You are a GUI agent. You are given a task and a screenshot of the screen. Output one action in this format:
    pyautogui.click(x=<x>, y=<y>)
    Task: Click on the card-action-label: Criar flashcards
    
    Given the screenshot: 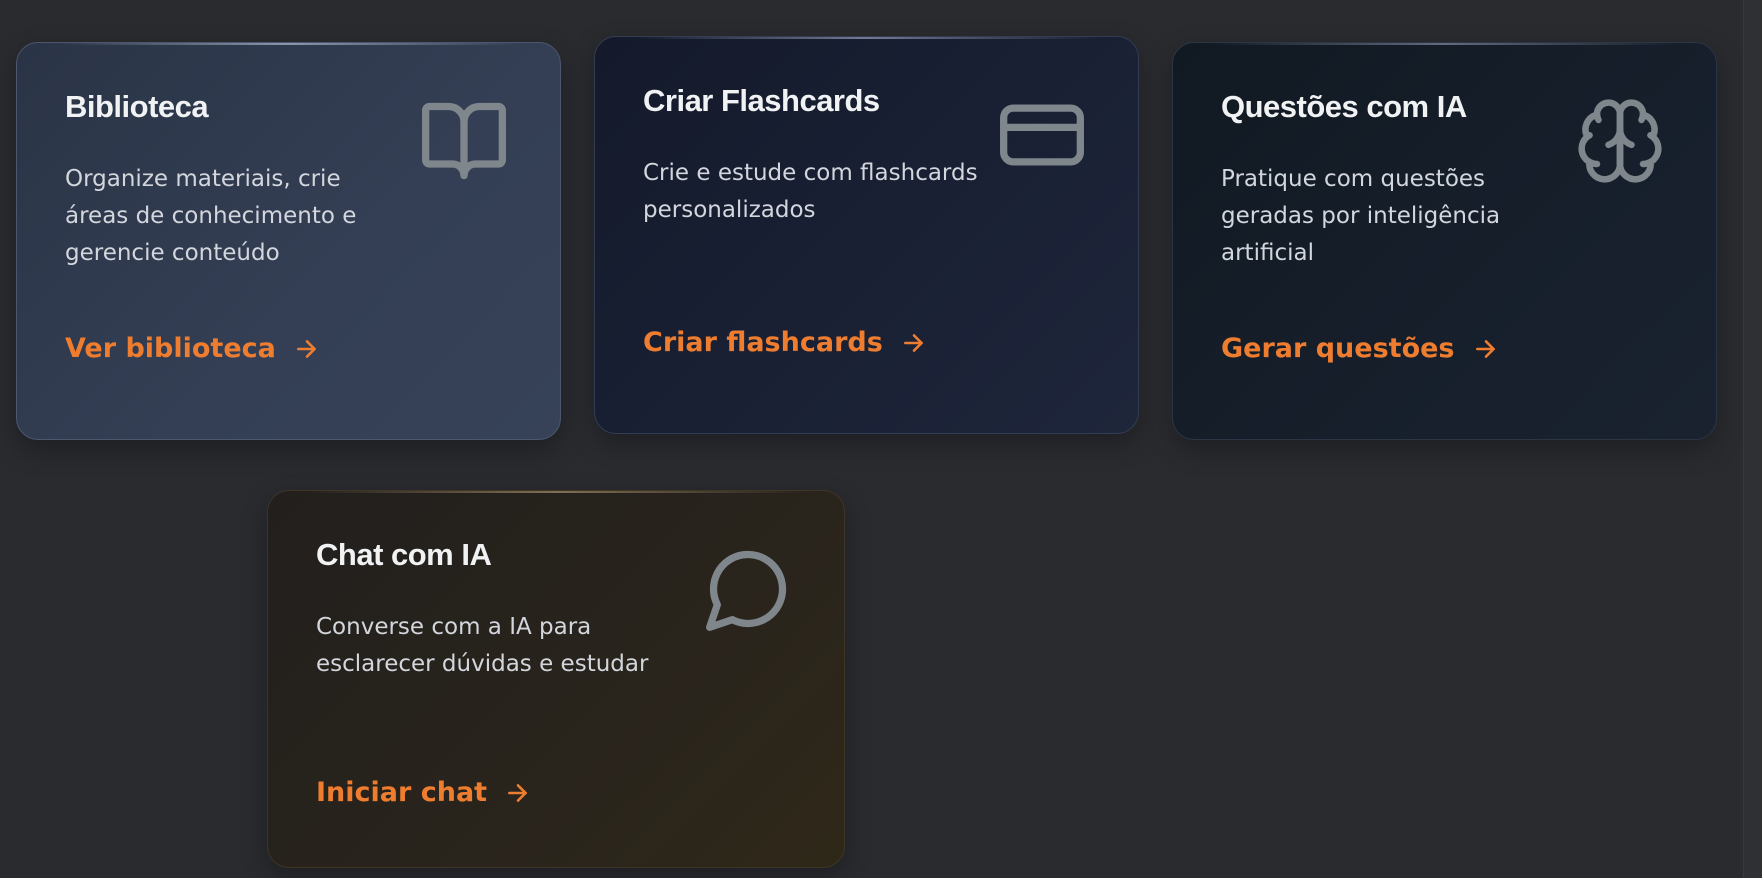 What is the action you would take?
    pyautogui.click(x=763, y=342)
    